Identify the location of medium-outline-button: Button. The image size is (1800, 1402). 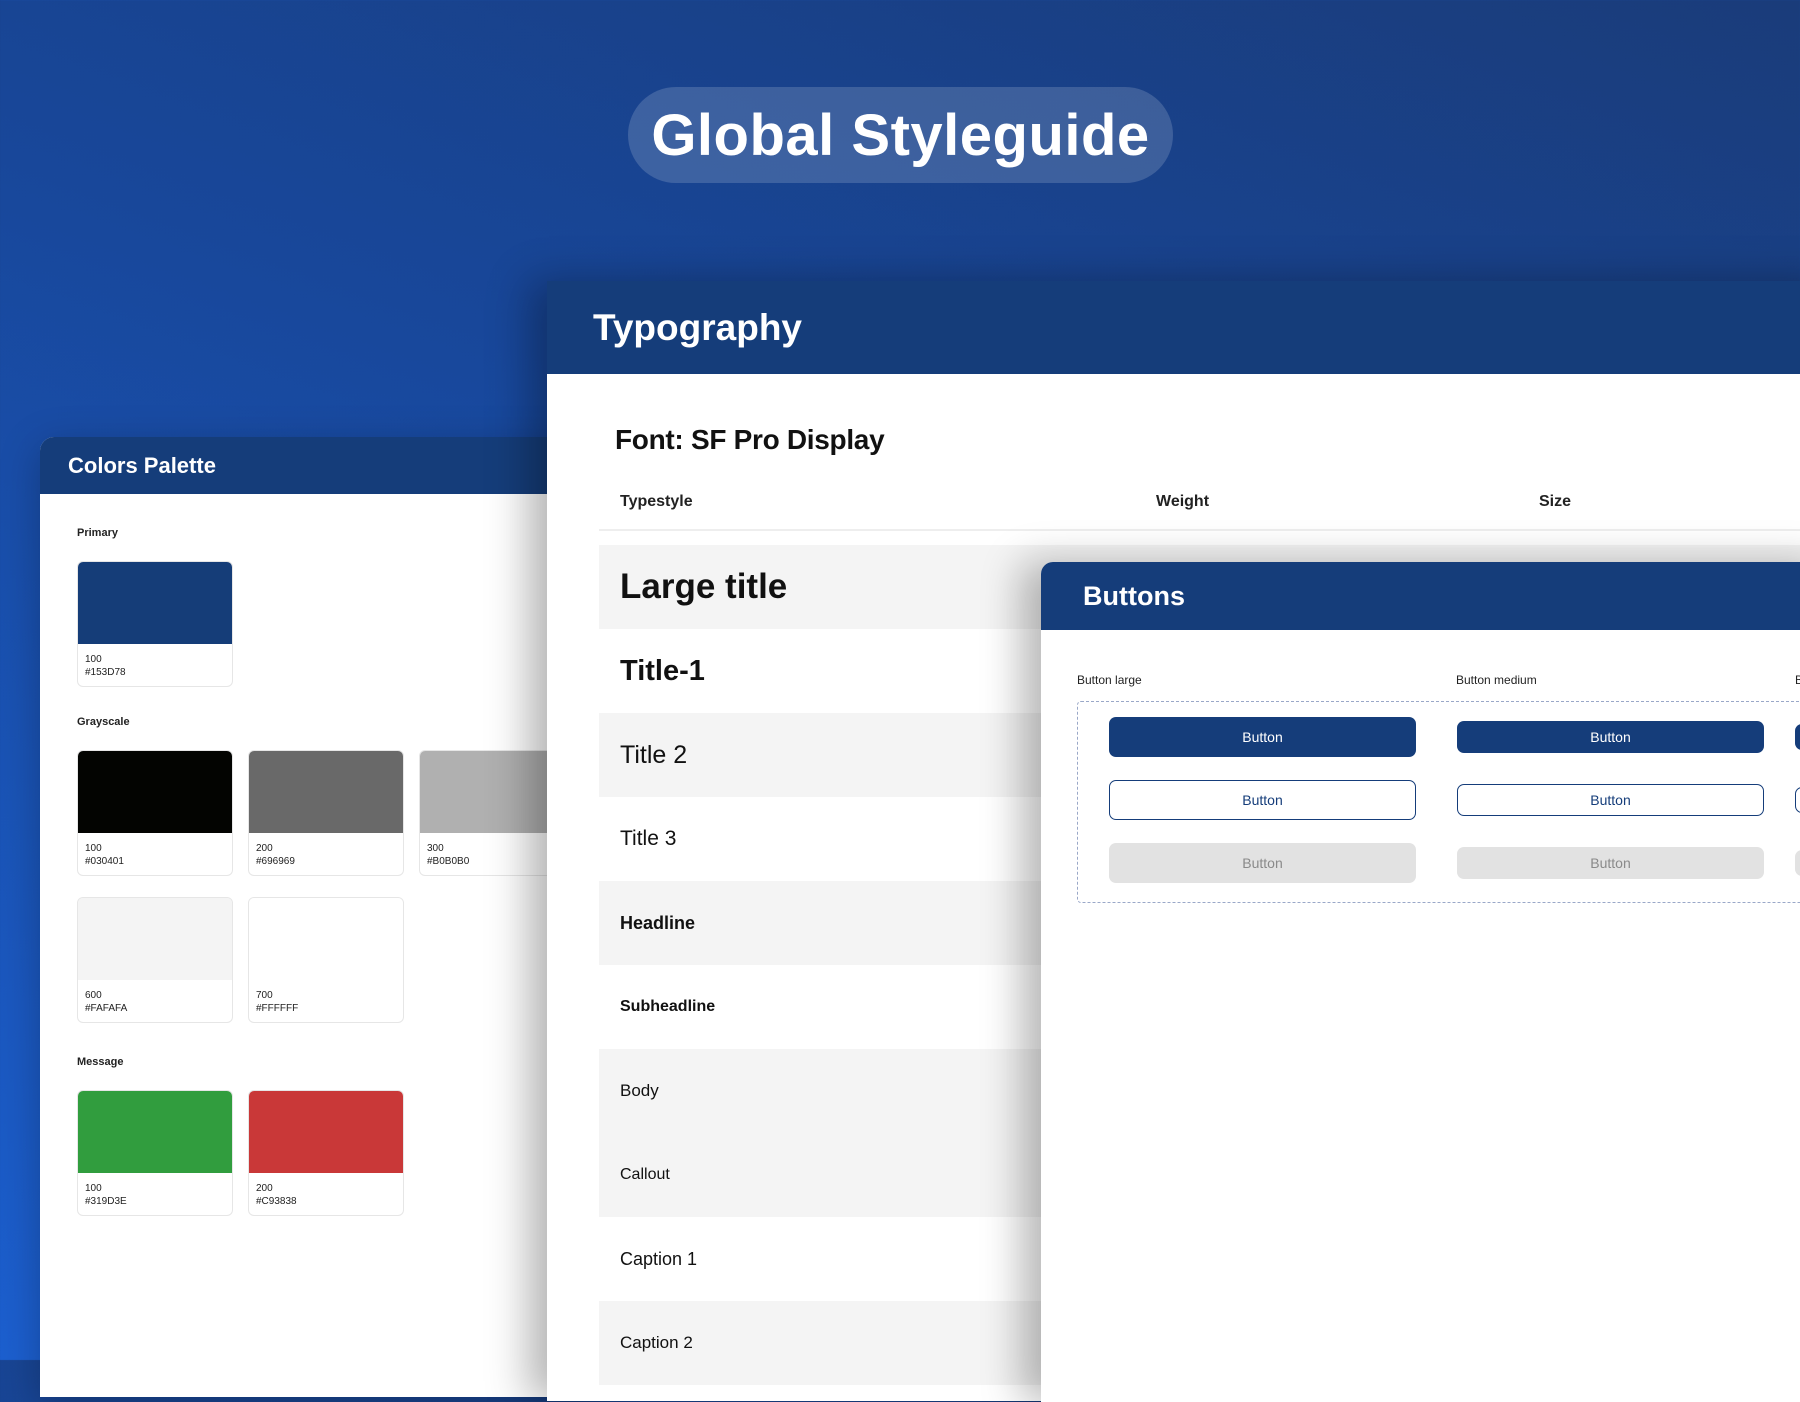
(1610, 800).